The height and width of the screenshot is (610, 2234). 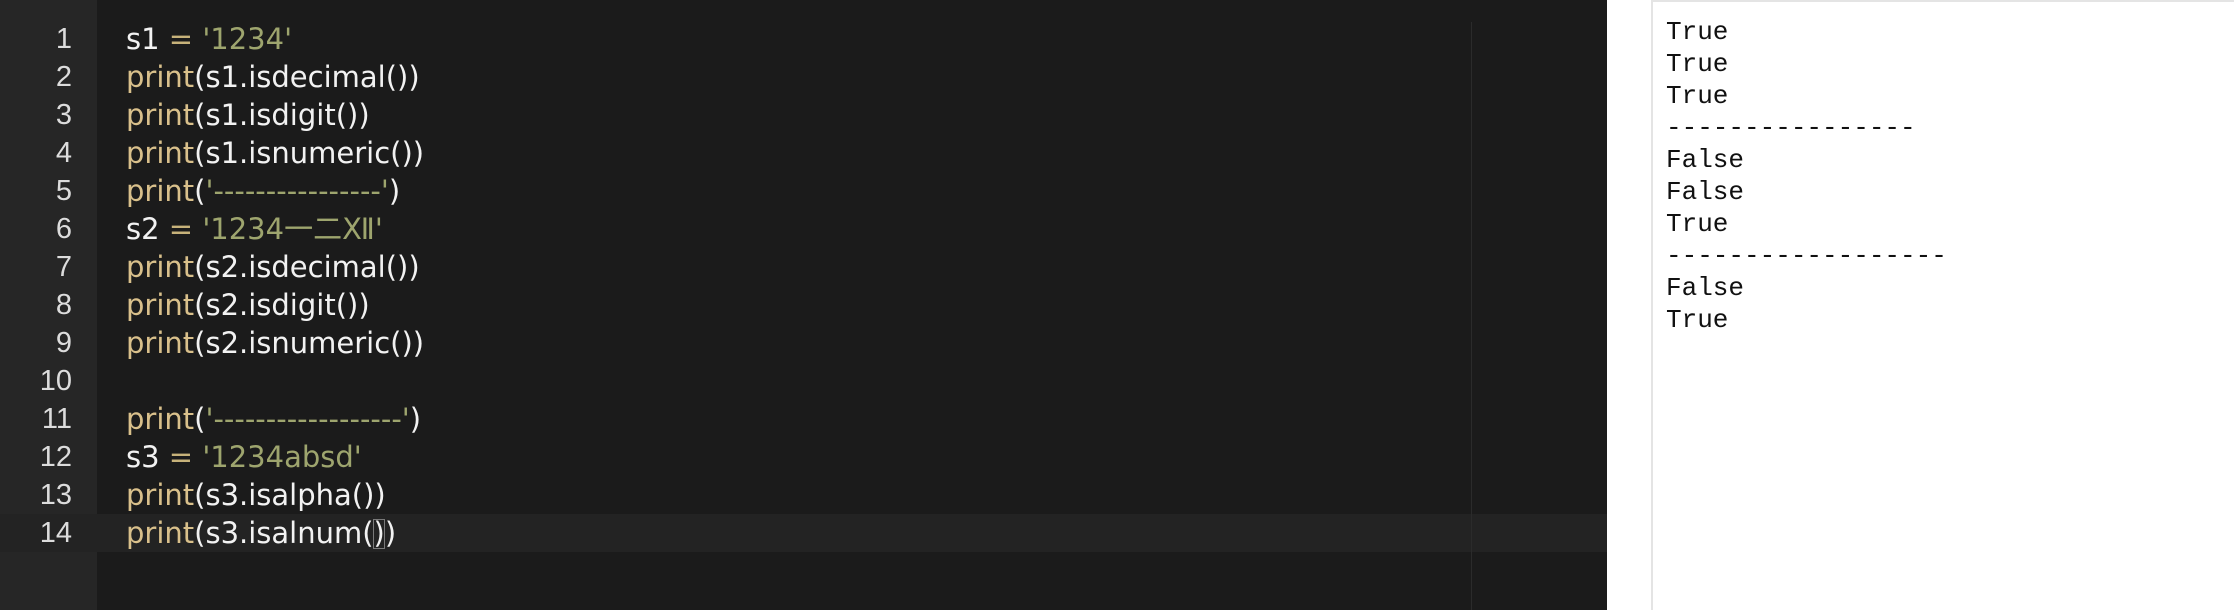 I want to click on code-line: 11 print('------------------'), so click(x=803, y=419).